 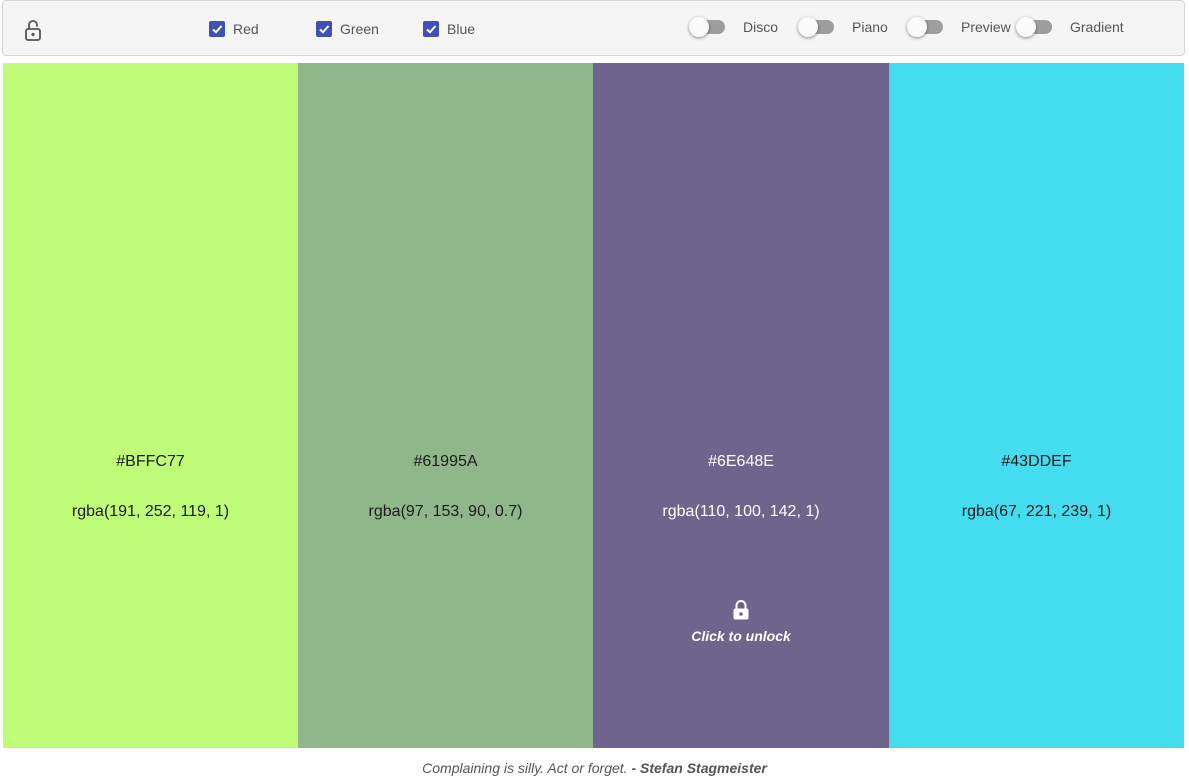 I want to click on red-checkbox: Red, so click(x=234, y=29).